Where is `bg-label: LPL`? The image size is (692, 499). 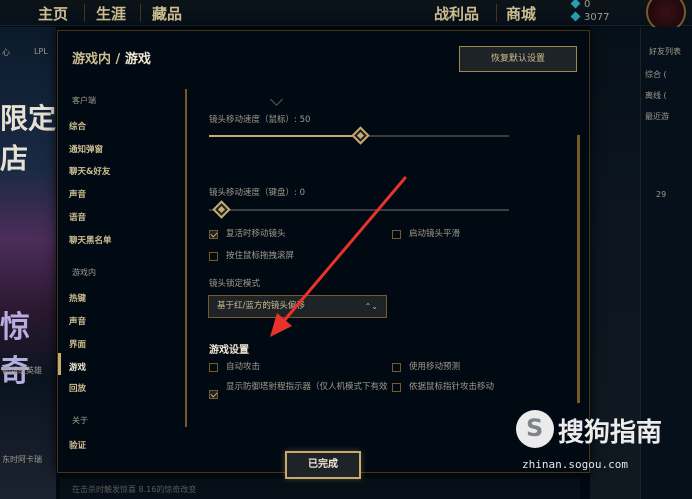 bg-label: LPL is located at coordinates (41, 51).